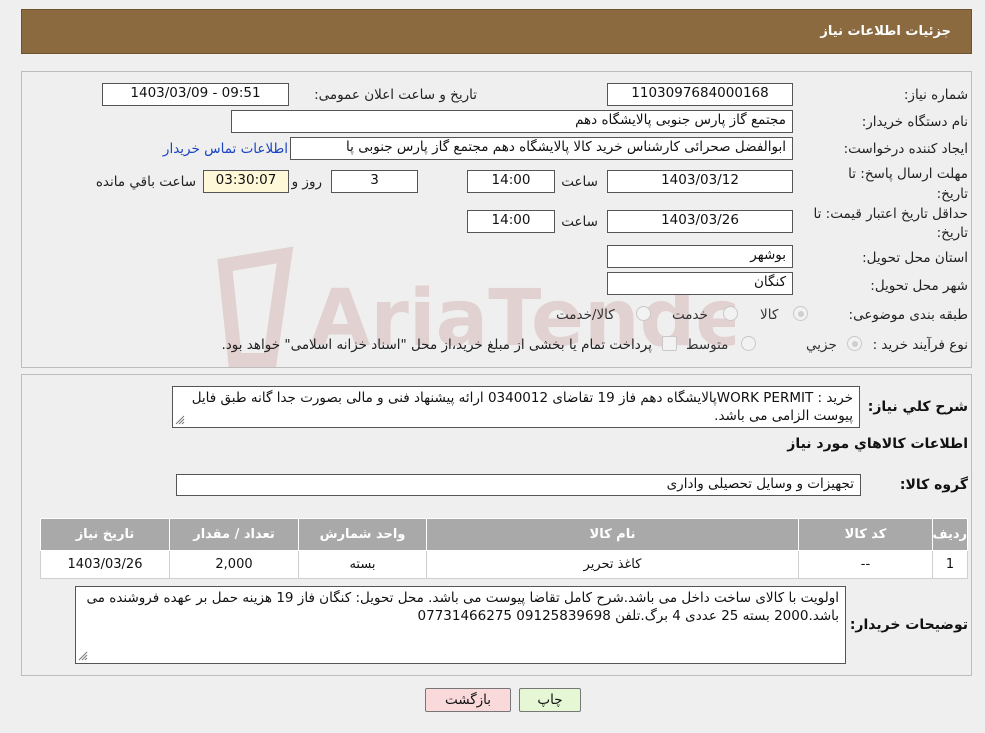 The height and width of the screenshot is (733, 985). Describe the element at coordinates (920, 345) in the screenshot. I see `process-type-label: نوع فرآیند خرید :` at that location.